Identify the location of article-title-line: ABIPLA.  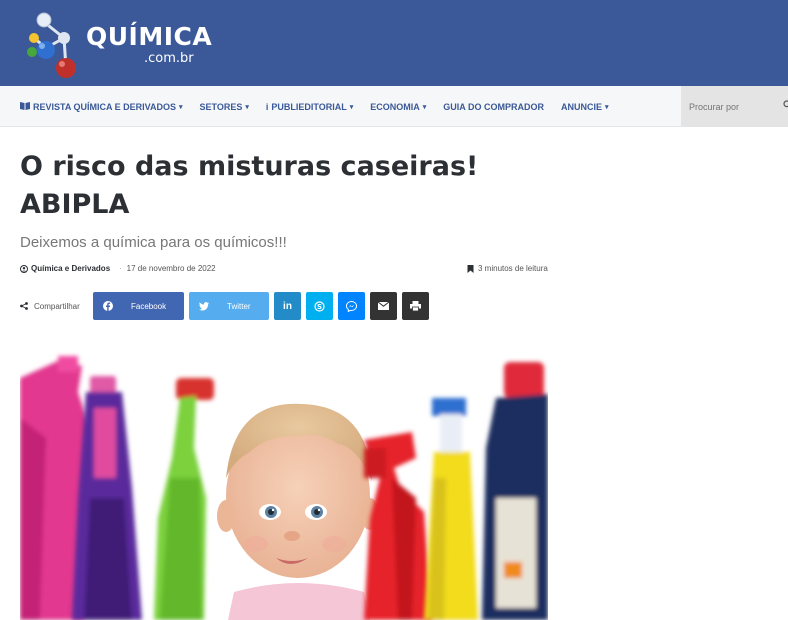
(75, 204).